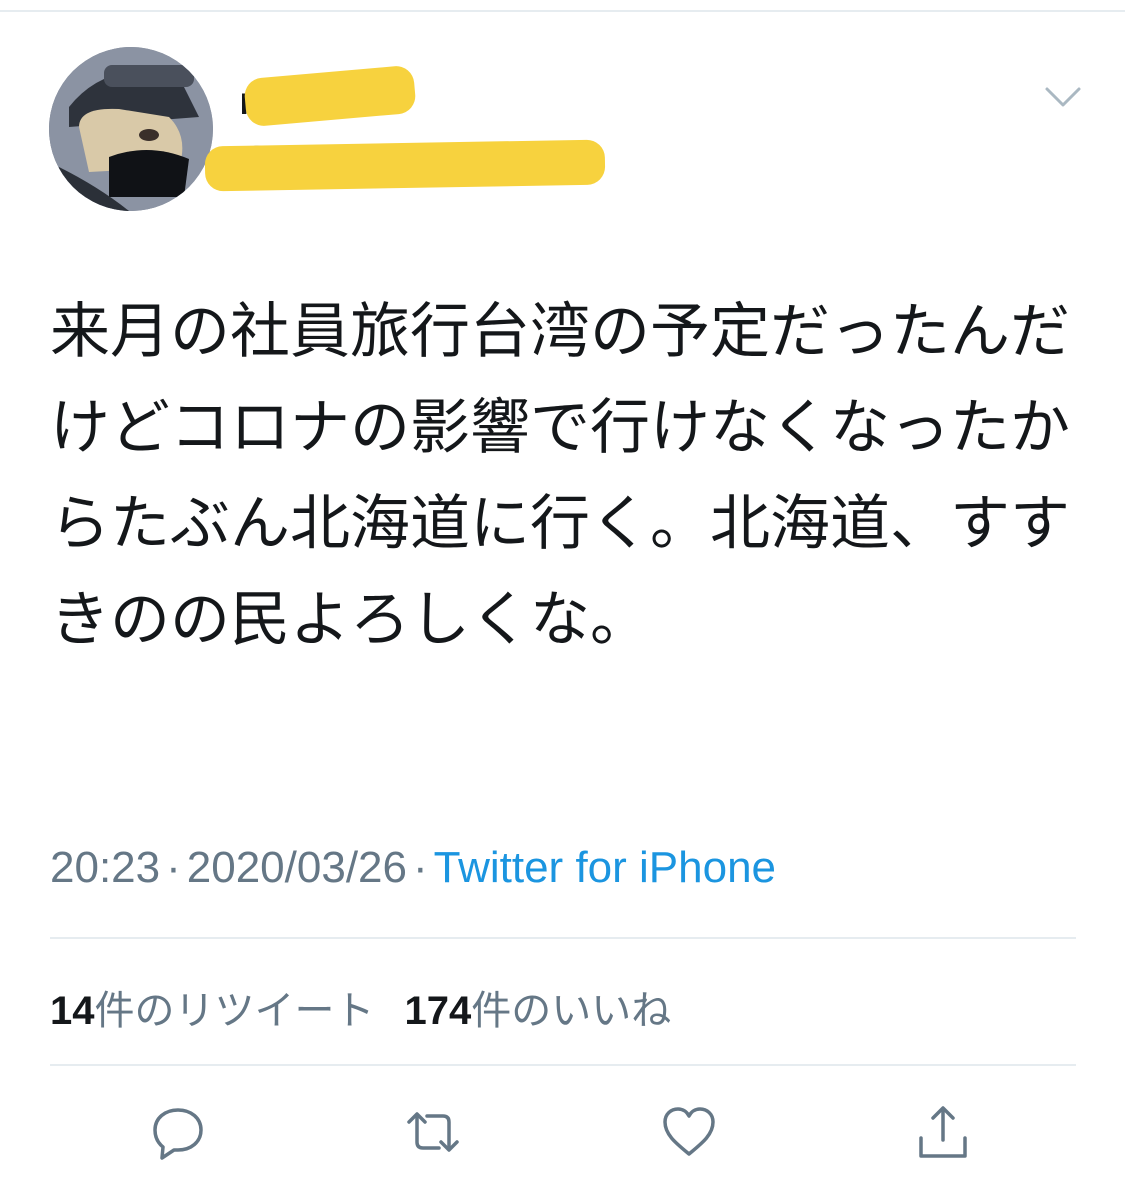 This screenshot has width=1125, height=1190. I want to click on heart-icon, so click(689, 1132).